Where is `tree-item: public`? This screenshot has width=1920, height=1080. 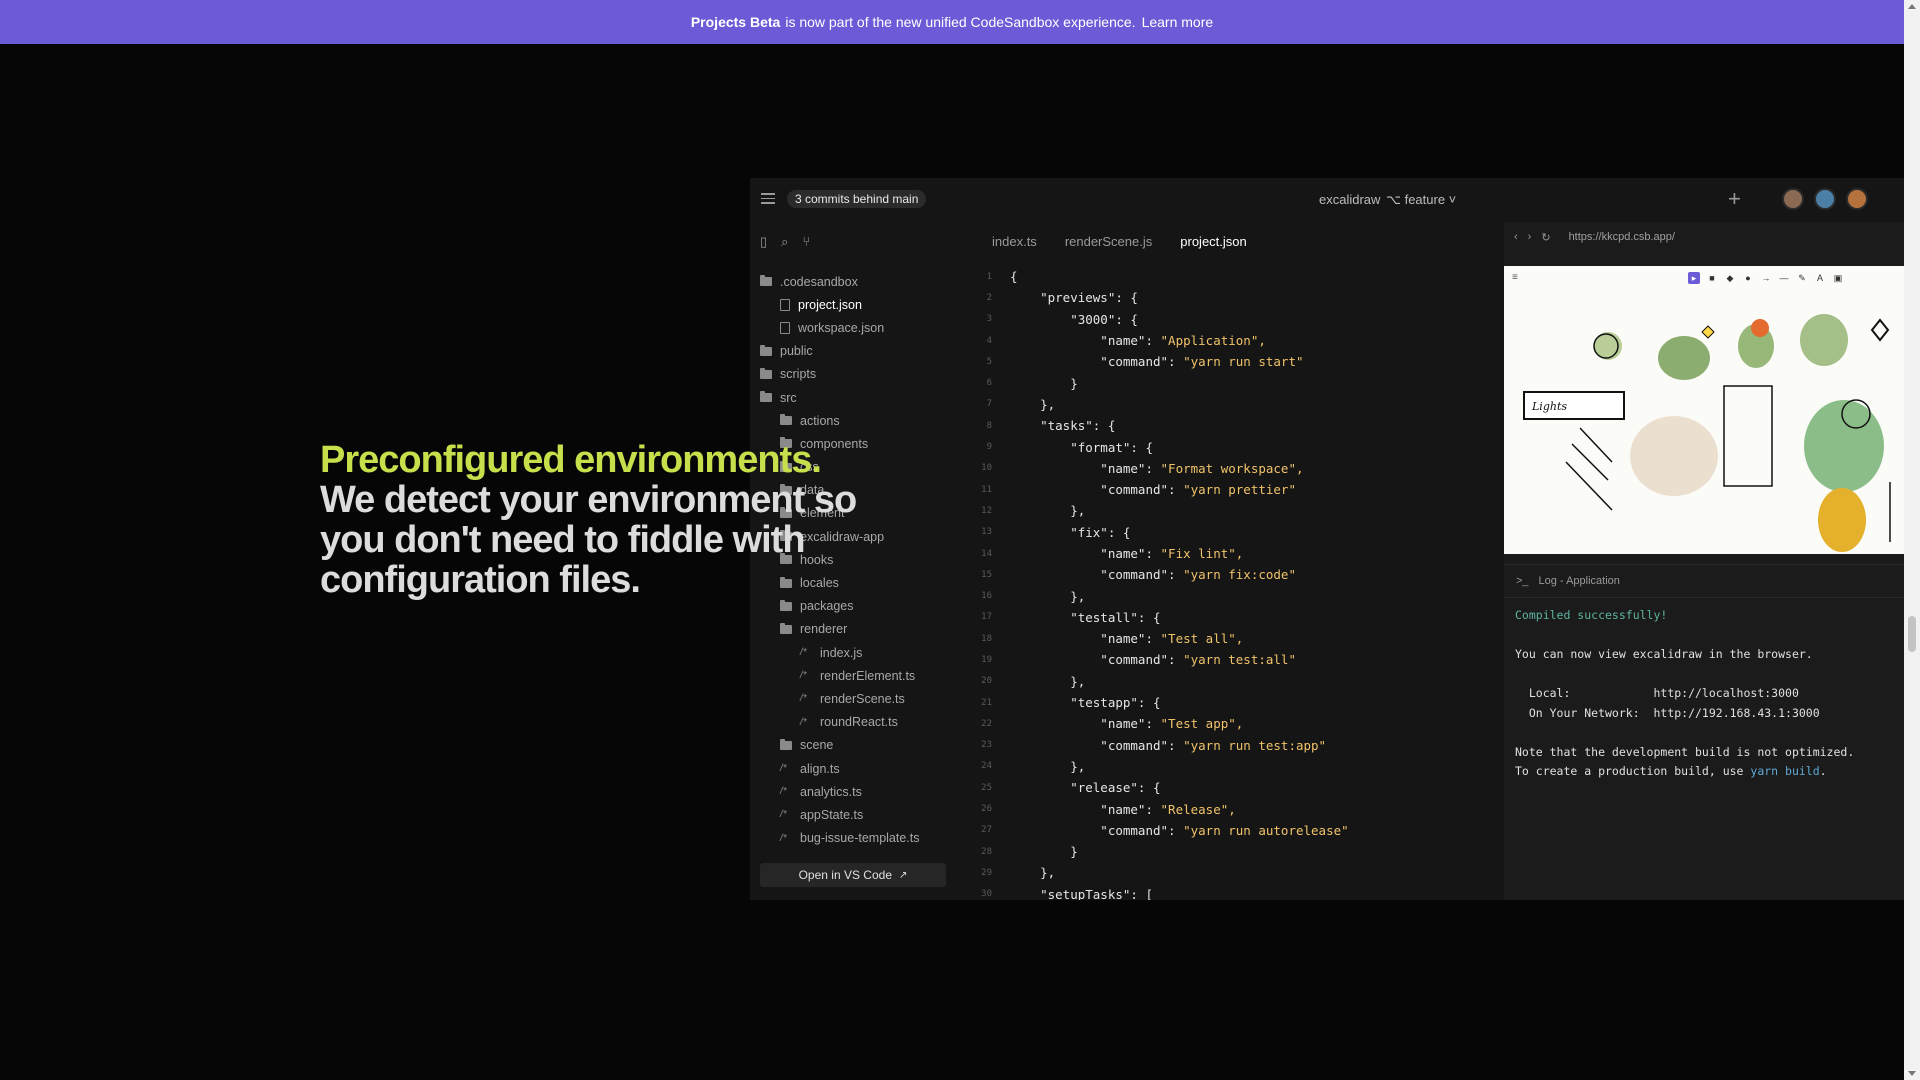
tree-item: public is located at coordinates (845, 351).